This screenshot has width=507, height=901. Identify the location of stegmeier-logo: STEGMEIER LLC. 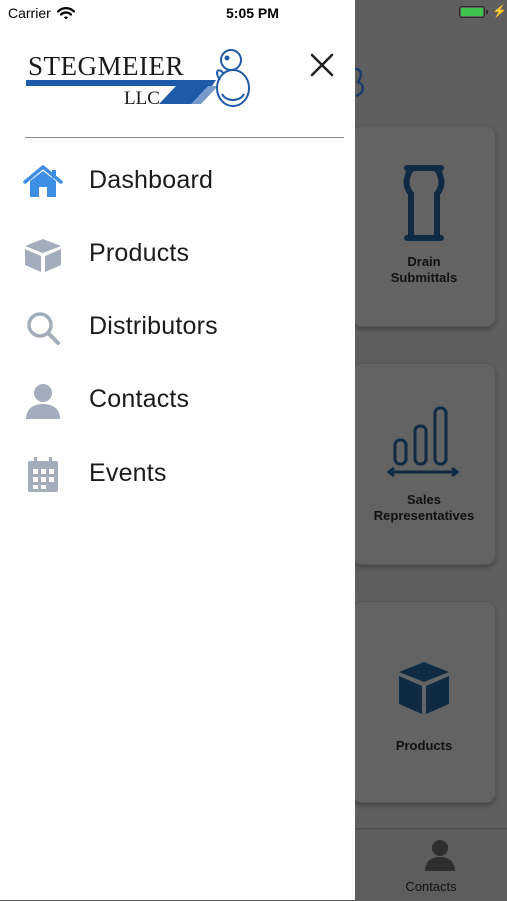
(138, 79).